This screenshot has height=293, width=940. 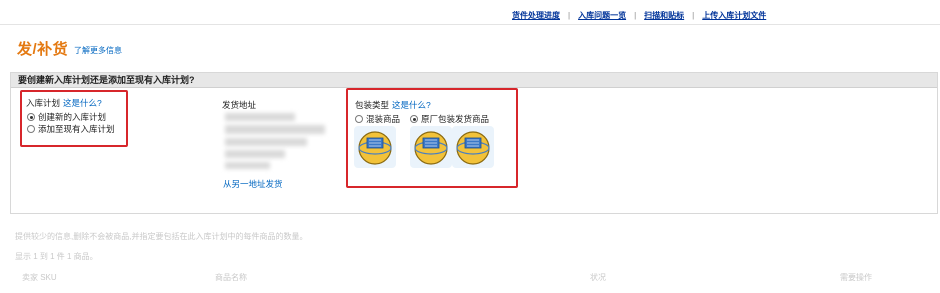 I want to click on highlight-box-plan, so click(x=74, y=118).